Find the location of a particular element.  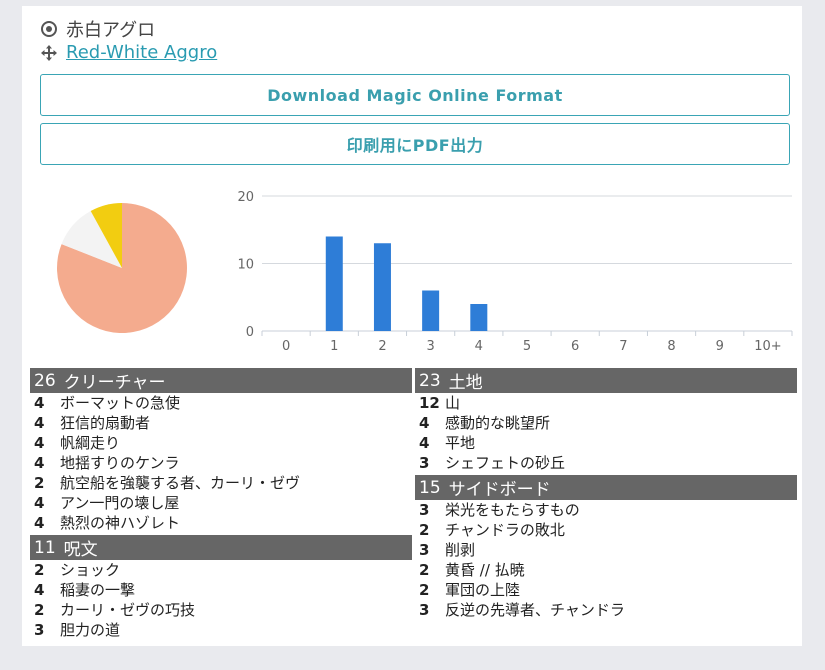

x-tick-label: 9 is located at coordinates (720, 345).